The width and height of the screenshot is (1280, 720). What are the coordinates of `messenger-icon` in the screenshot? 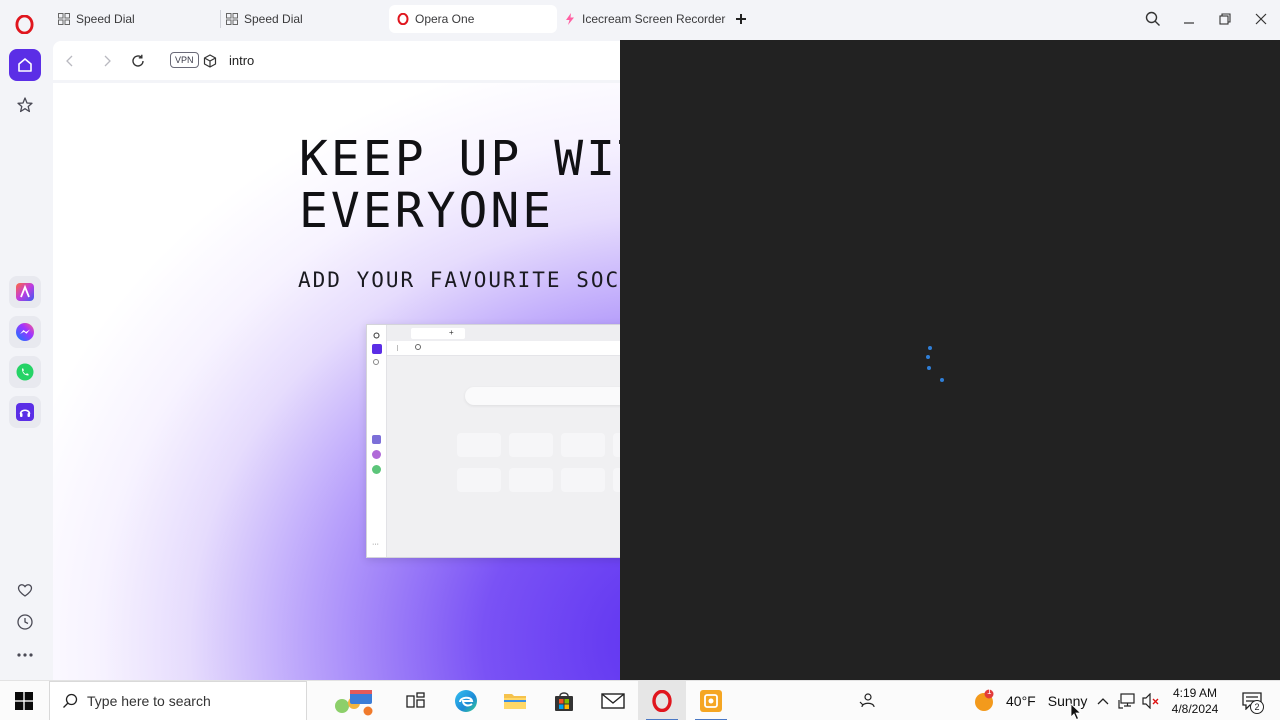 It's located at (25, 332).